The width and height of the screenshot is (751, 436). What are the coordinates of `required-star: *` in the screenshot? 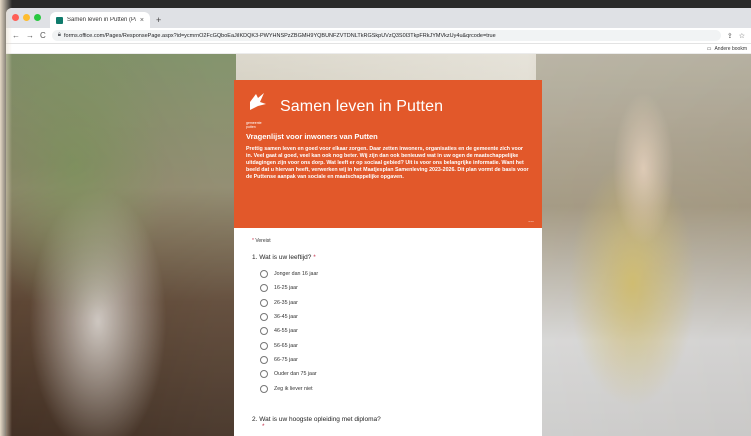 It's located at (253, 241).